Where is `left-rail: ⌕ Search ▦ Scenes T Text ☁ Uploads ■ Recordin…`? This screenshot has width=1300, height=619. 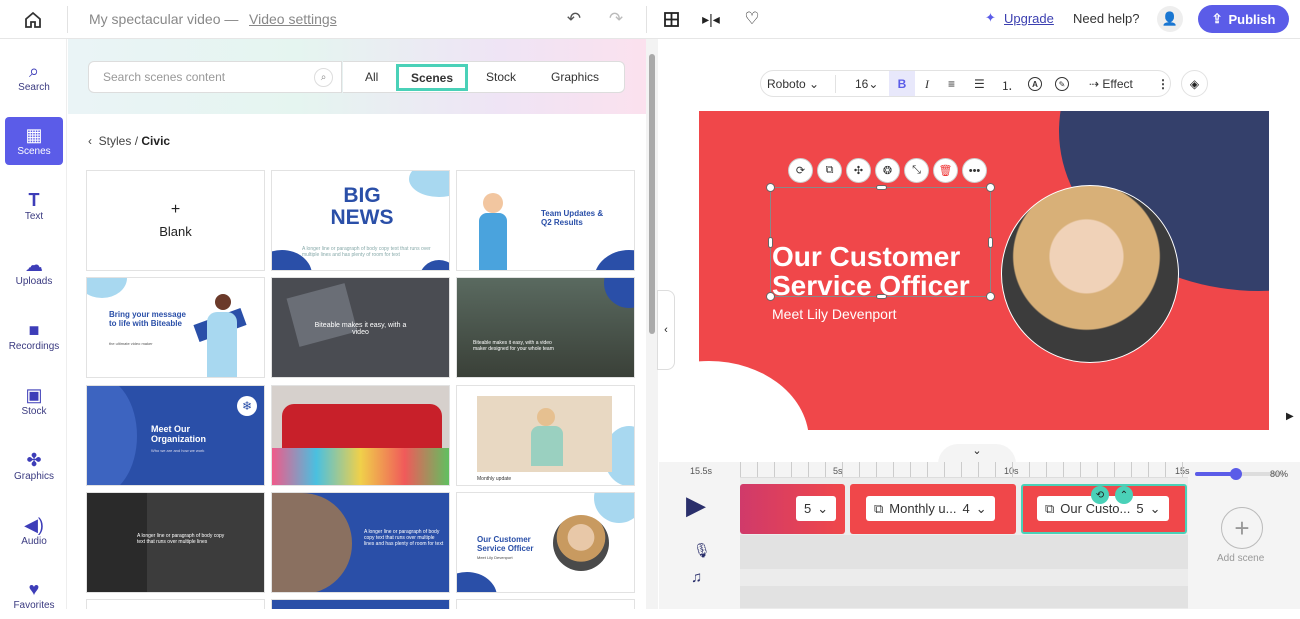
left-rail: ⌕ Search ▦ Scenes T Text ☁ Uploads ■ Recordin… is located at coordinates (33, 325).